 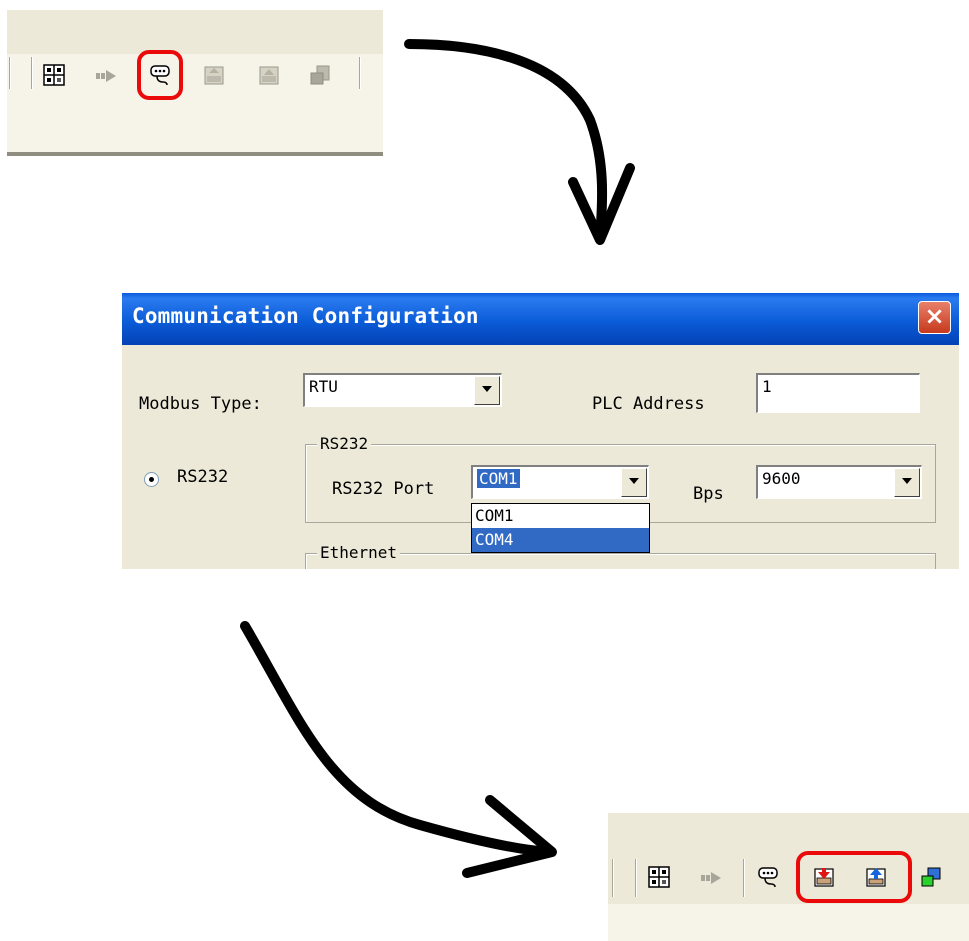 What do you see at coordinates (934, 317) in the screenshot?
I see `close-button: ×` at bounding box center [934, 317].